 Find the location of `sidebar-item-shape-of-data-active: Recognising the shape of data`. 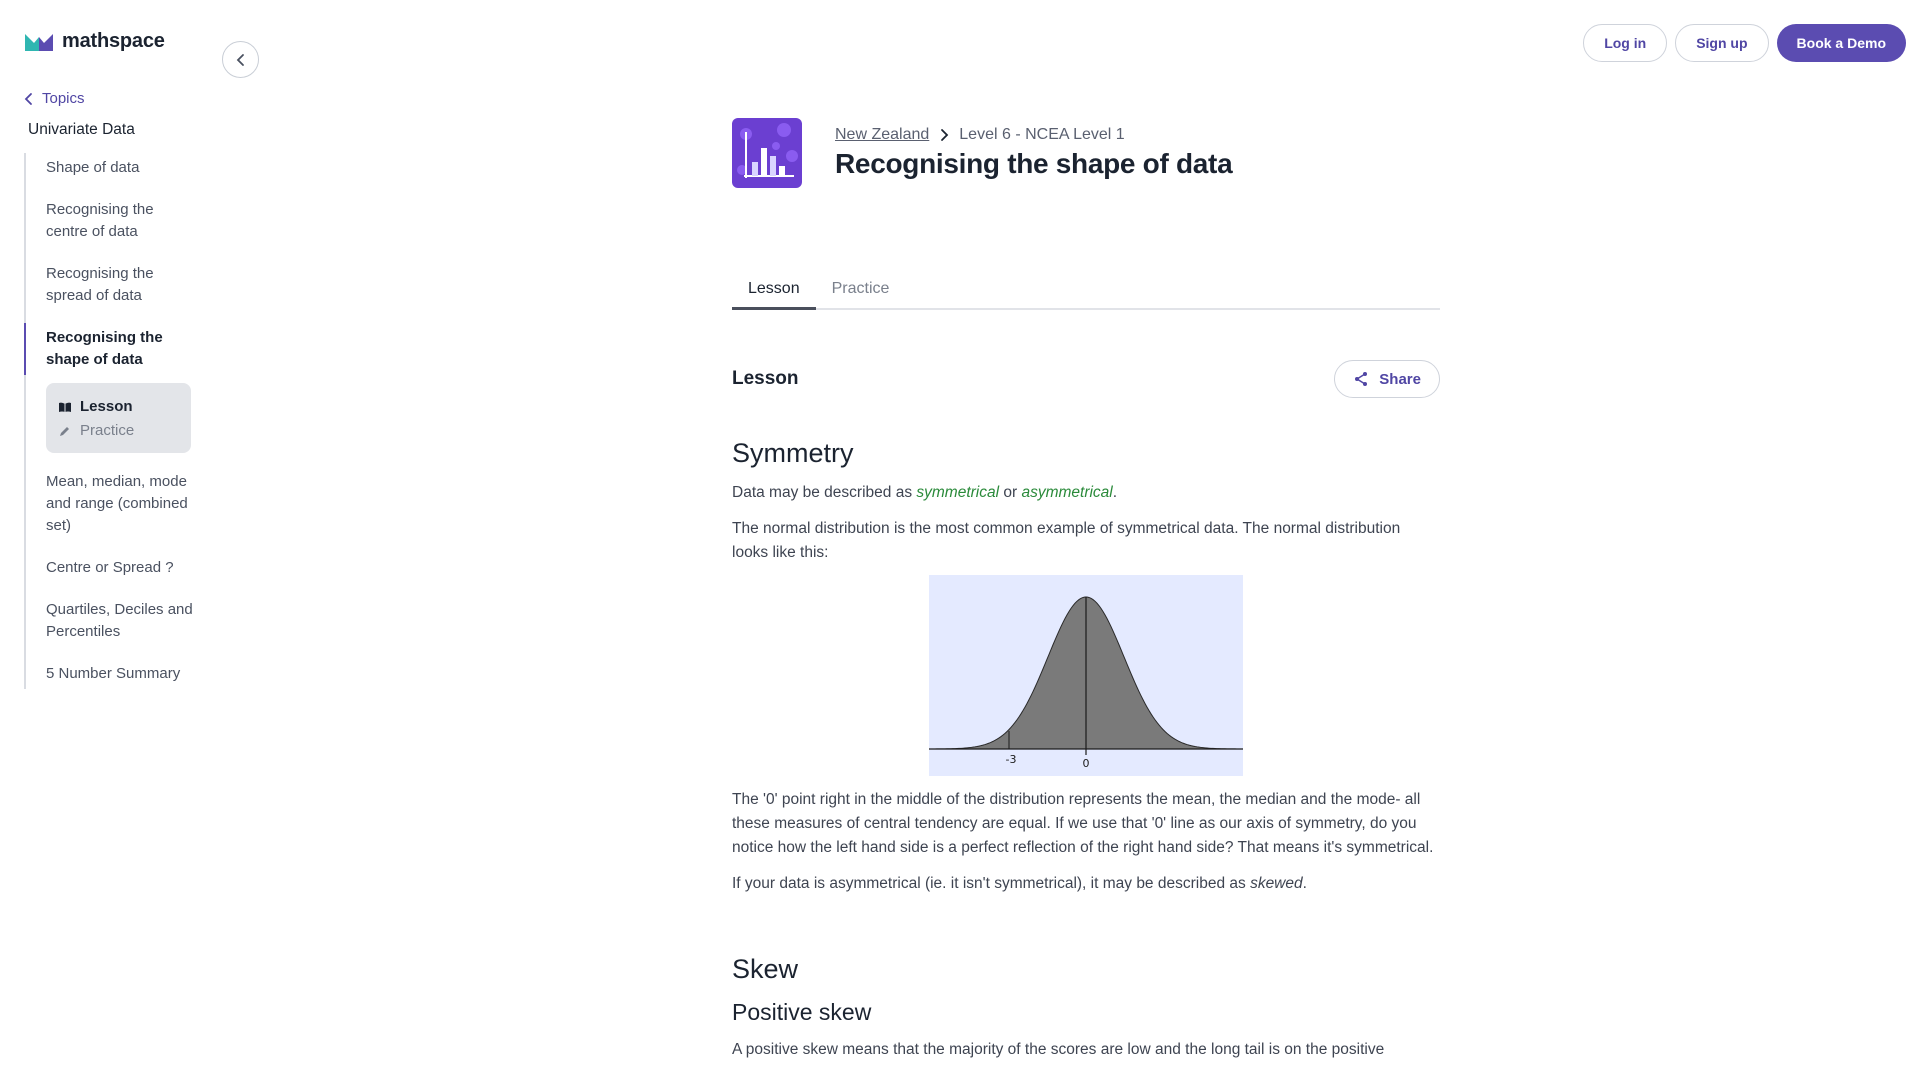

sidebar-item-shape-of-data-active: Recognising the shape of data is located at coordinates (109, 349).